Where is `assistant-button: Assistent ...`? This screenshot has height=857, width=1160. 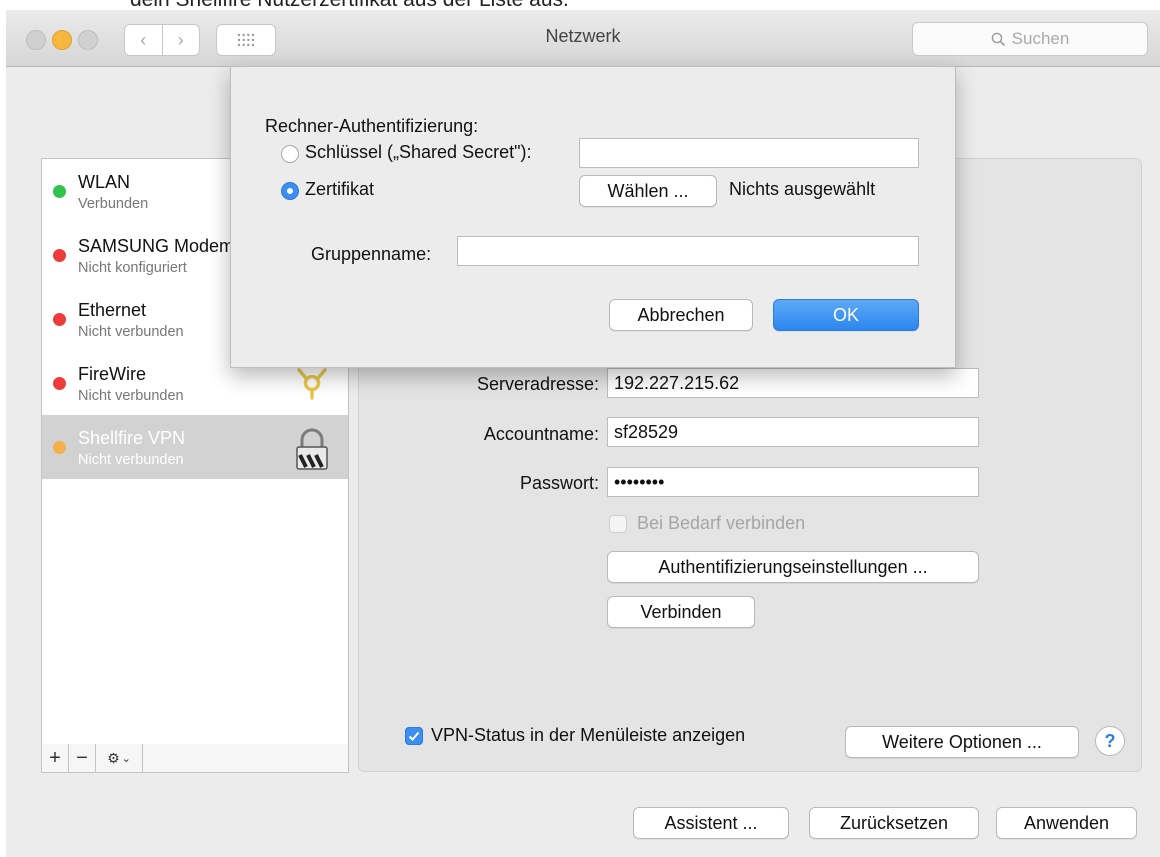 assistant-button: Assistent ... is located at coordinates (711, 823).